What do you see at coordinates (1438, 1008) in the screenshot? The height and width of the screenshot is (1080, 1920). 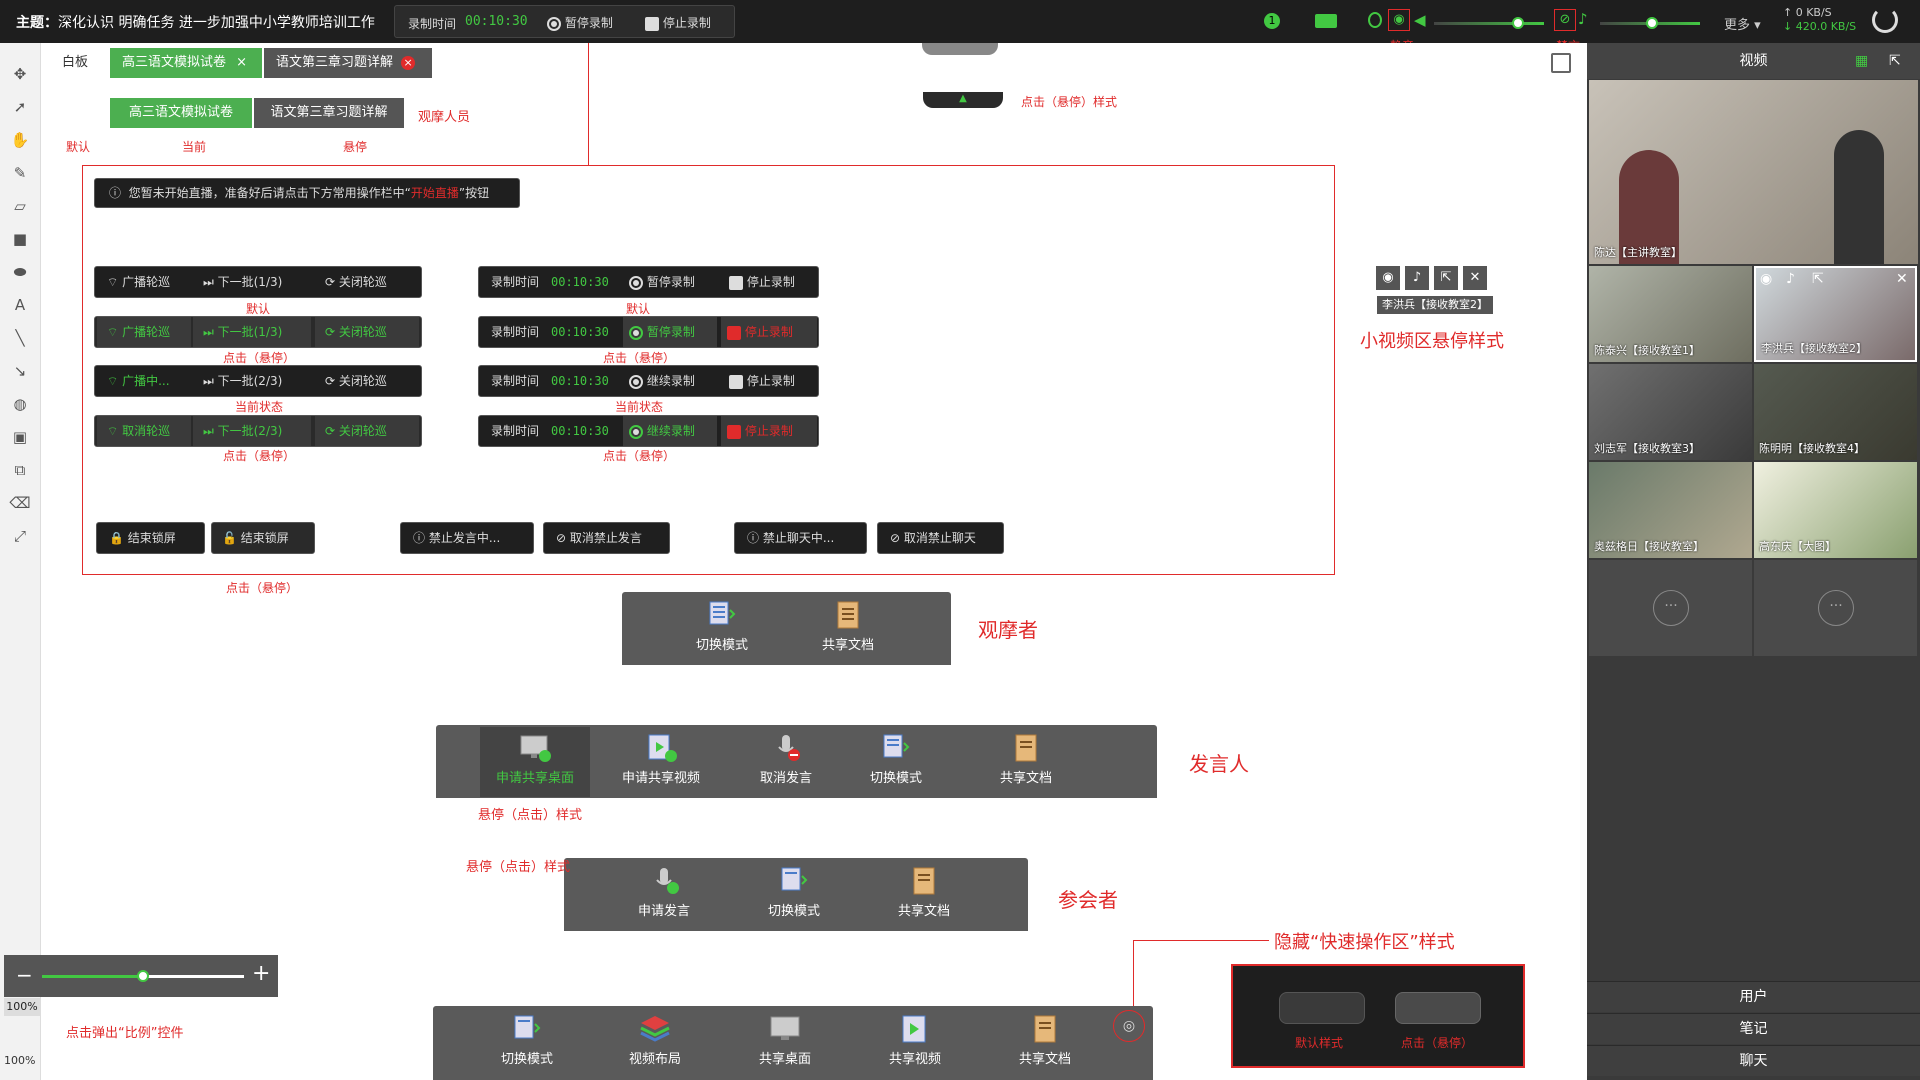 I see `hidden-handle-hover` at bounding box center [1438, 1008].